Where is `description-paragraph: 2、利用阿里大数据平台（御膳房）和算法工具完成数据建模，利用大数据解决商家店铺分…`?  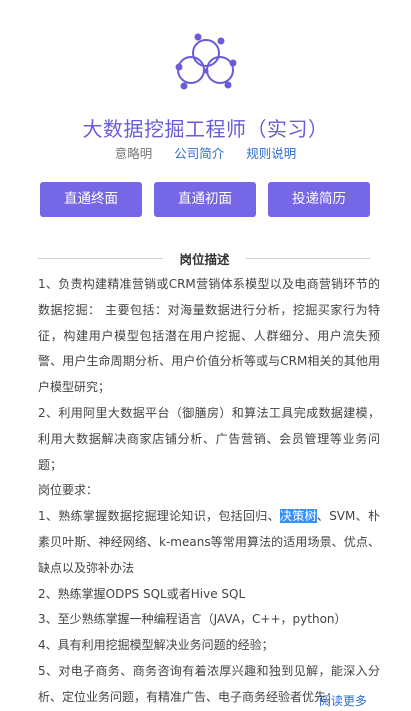 description-paragraph: 2、利用阿里大数据平台（御膳房）和算法工具完成数据建模，利用大数据解决商家店铺分… is located at coordinates (209, 438).